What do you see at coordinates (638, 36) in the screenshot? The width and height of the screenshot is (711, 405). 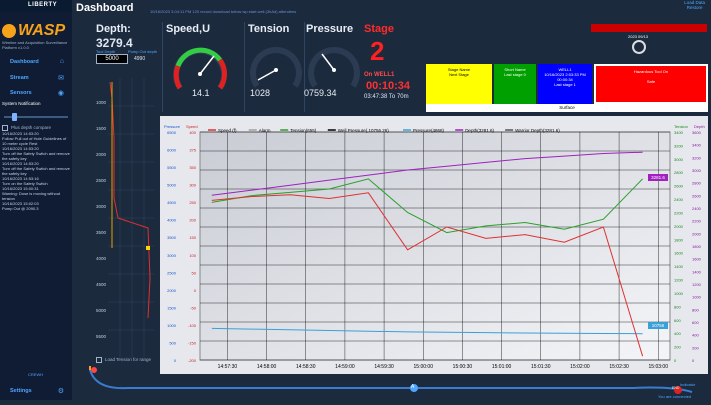 I see `well-date: 2023 09/13` at bounding box center [638, 36].